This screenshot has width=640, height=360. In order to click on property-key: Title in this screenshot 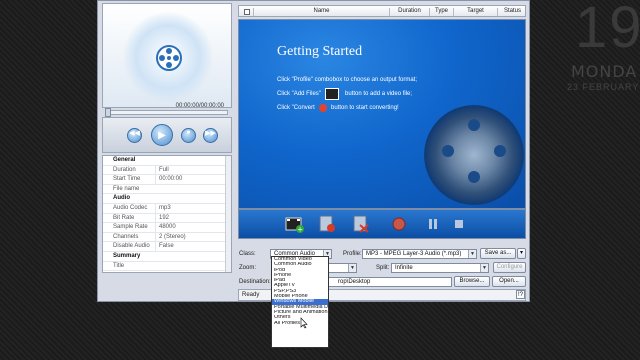, I will do `click(119, 265)`.